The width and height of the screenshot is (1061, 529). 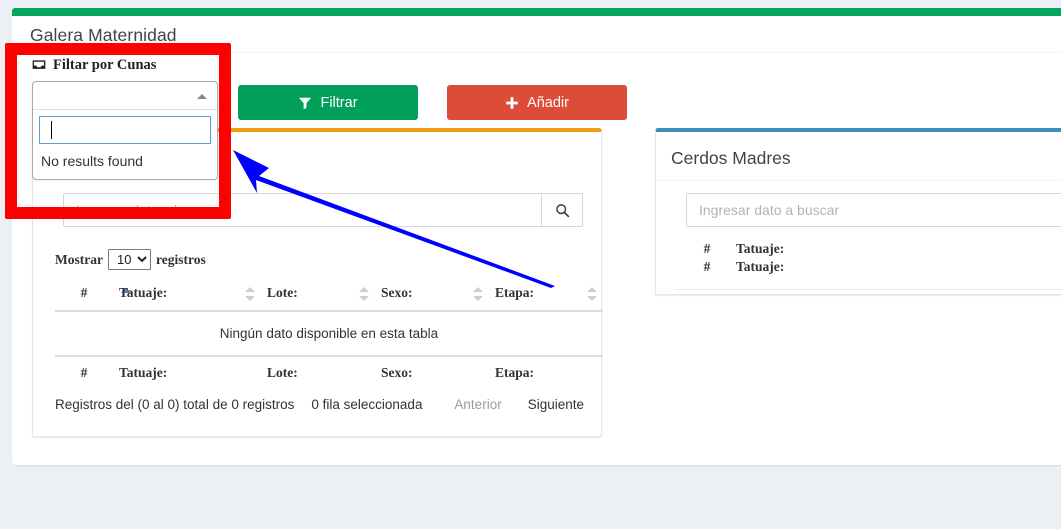 I want to click on pagination-next-button: Siguiente, so click(x=556, y=404).